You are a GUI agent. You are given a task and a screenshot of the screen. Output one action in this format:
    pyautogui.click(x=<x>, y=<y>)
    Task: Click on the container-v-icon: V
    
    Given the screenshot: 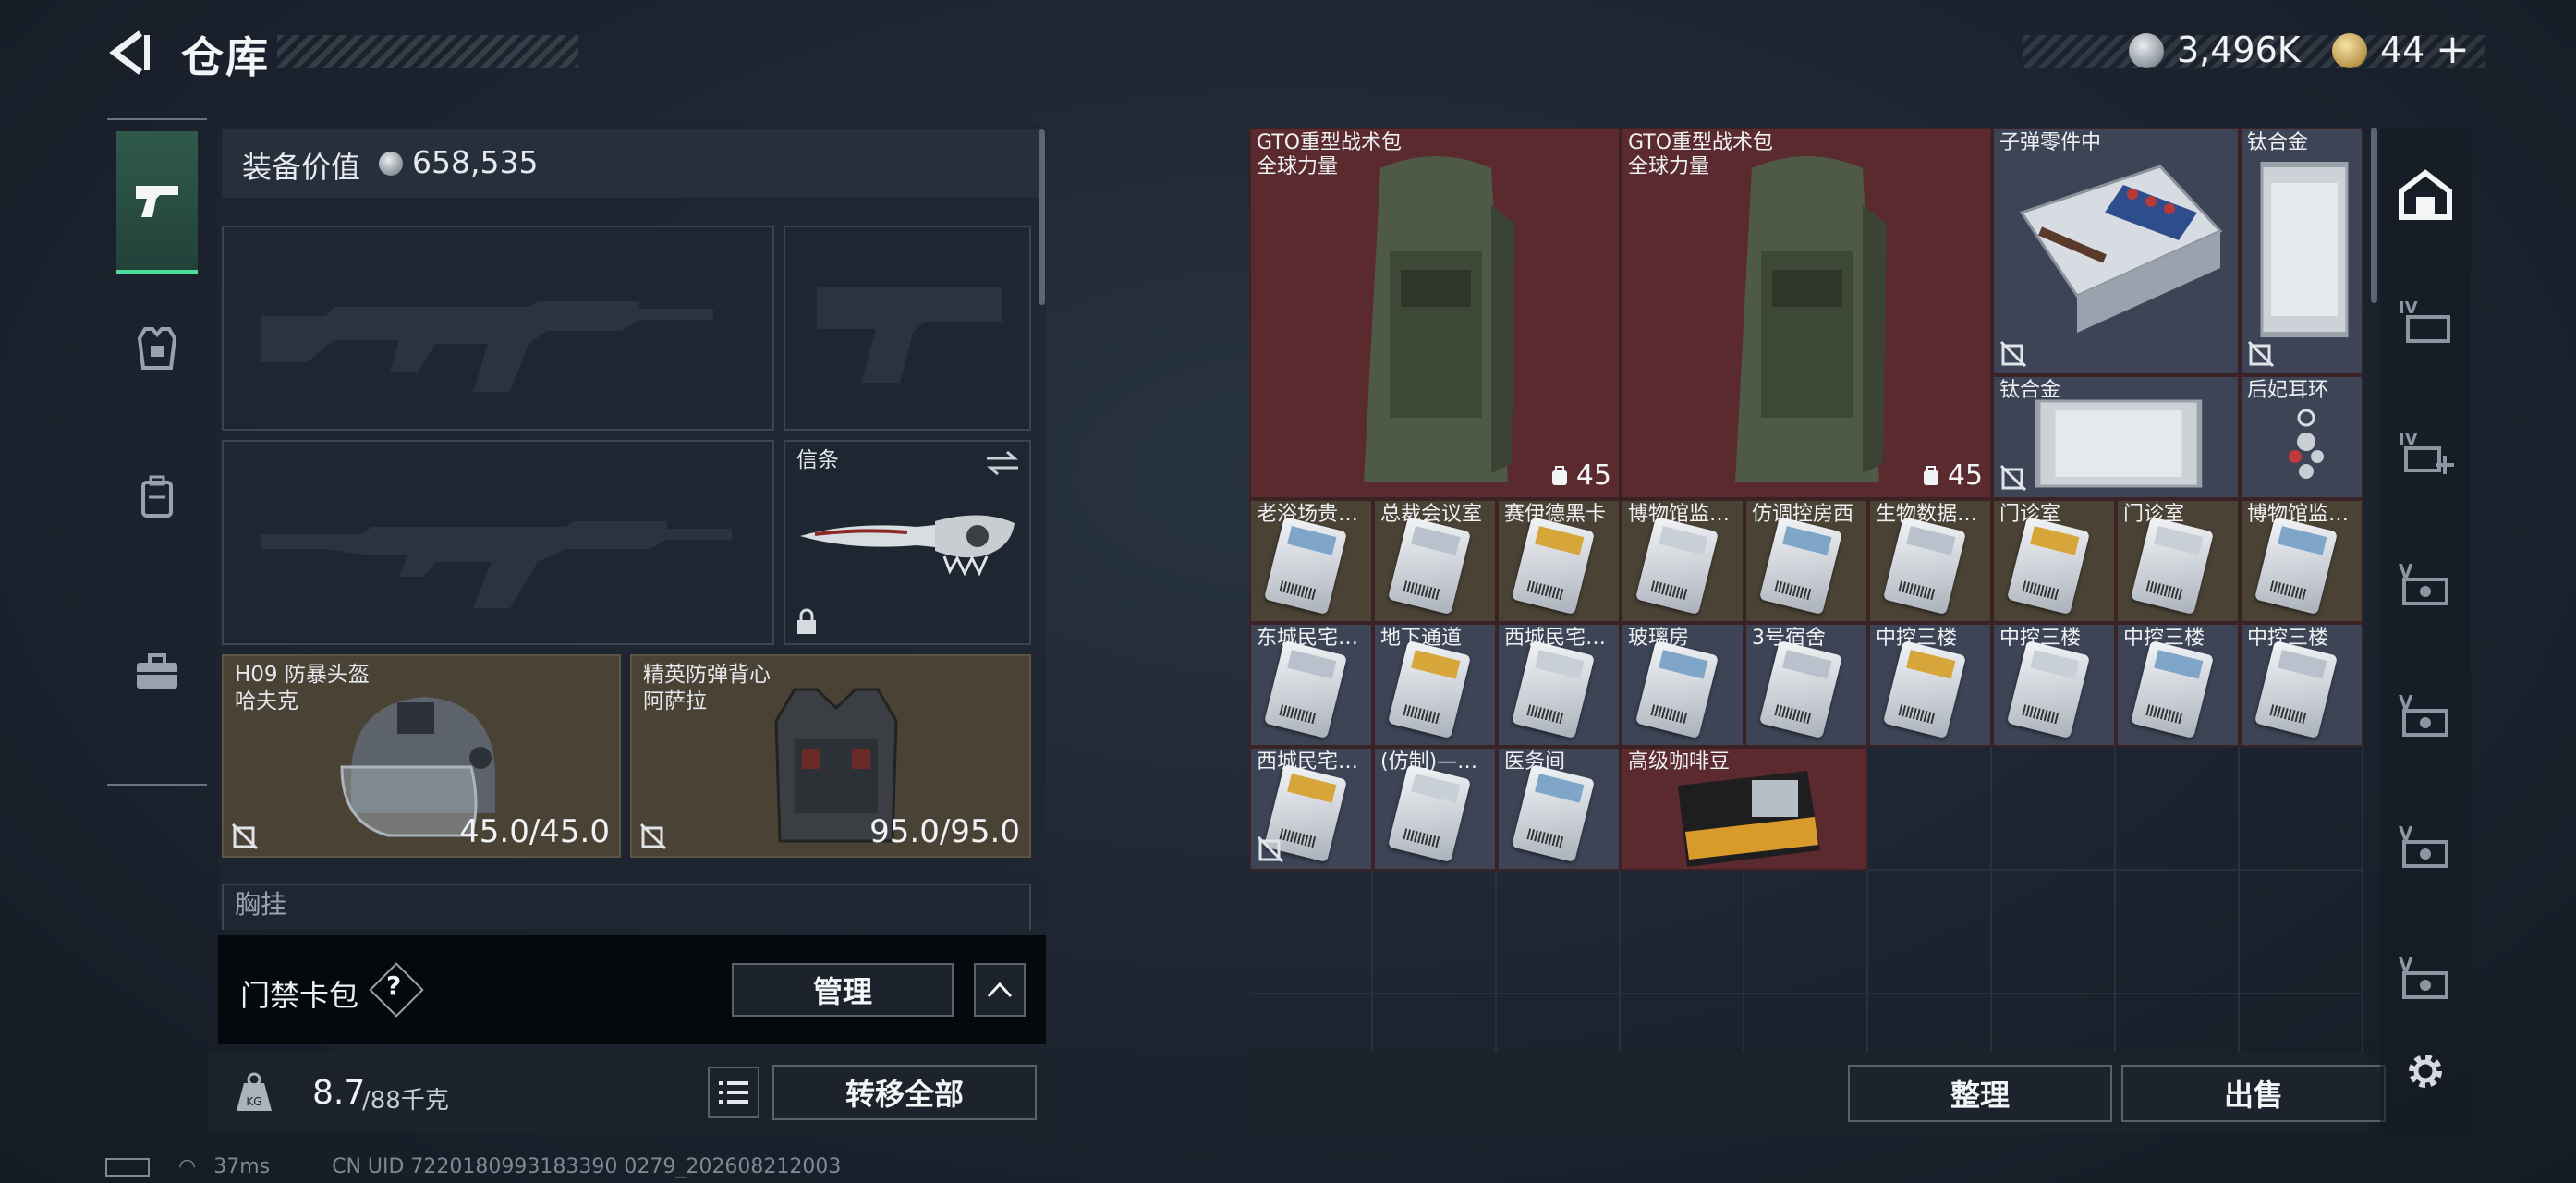 What is the action you would take?
    pyautogui.click(x=2423, y=845)
    